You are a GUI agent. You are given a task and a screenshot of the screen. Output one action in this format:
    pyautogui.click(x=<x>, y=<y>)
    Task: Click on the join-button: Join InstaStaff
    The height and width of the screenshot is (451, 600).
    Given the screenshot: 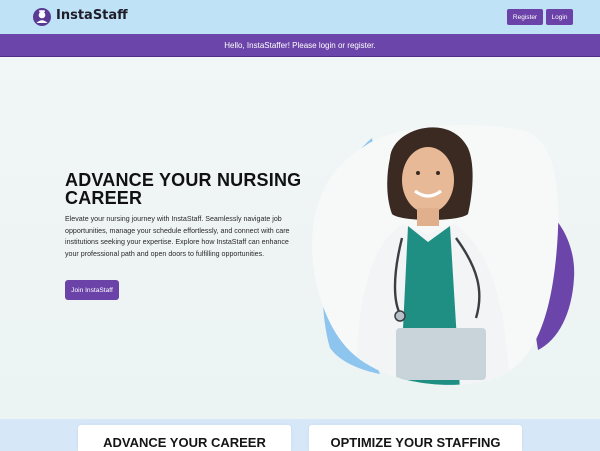 What is the action you would take?
    pyautogui.click(x=92, y=290)
    